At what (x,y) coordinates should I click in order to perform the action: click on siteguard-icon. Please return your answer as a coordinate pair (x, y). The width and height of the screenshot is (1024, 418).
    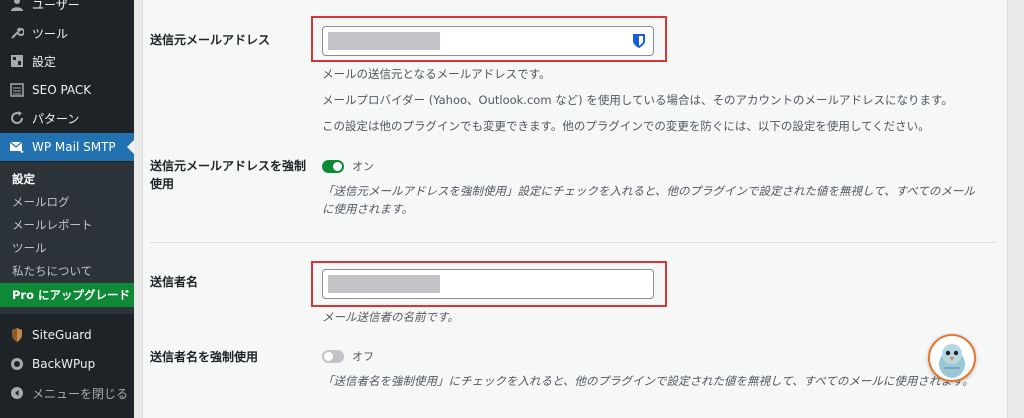
    Looking at the image, I should click on (17, 335).